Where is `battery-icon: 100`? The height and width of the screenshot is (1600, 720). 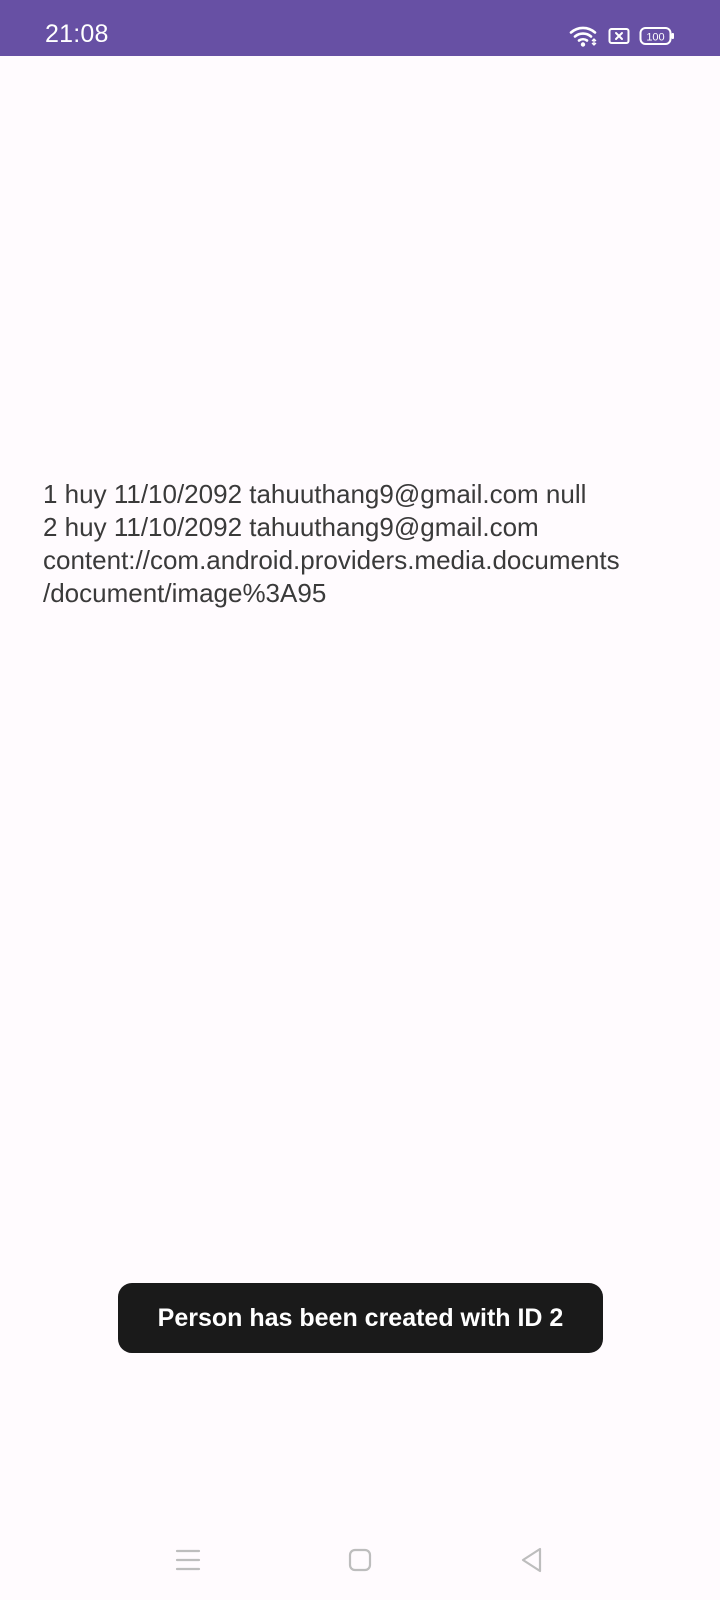 battery-icon: 100 is located at coordinates (657, 36).